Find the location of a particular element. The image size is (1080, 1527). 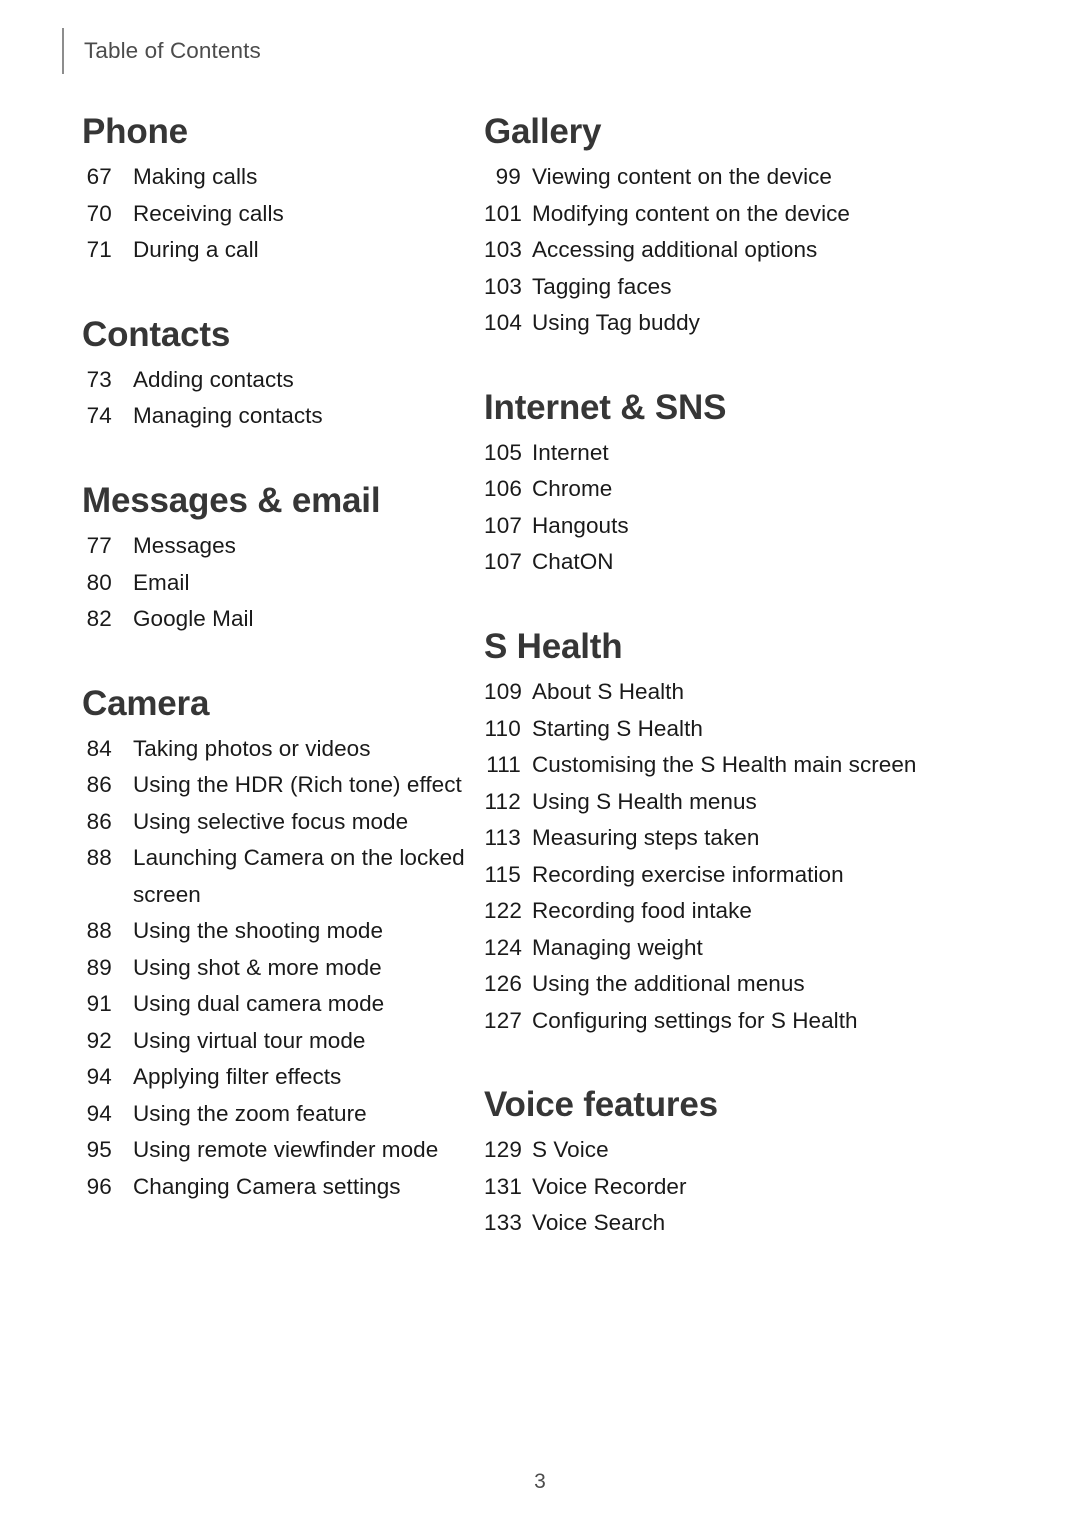

toc-entry-page-number: 77 is located at coordinates (99, 546).